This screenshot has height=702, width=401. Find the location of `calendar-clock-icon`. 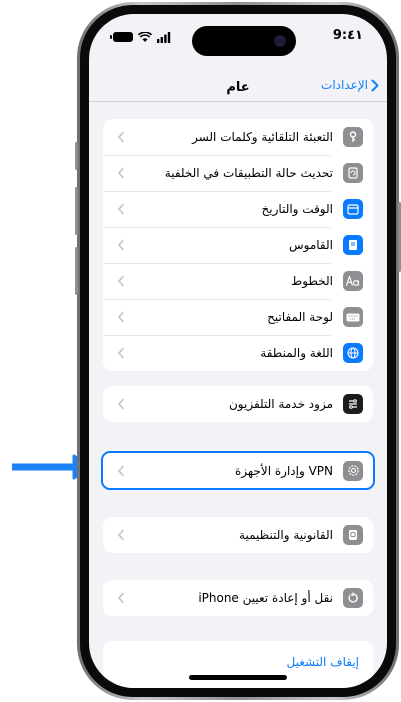

calendar-clock-icon is located at coordinates (353, 209).